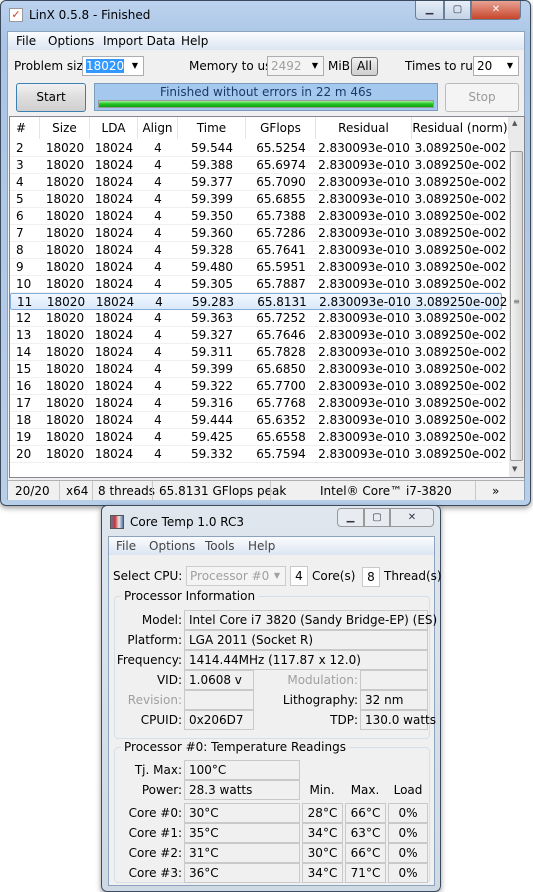 This screenshot has width=533, height=892. Describe the element at coordinates (281, 128) in the screenshot. I see `column-header-gflops: GFlops` at that location.